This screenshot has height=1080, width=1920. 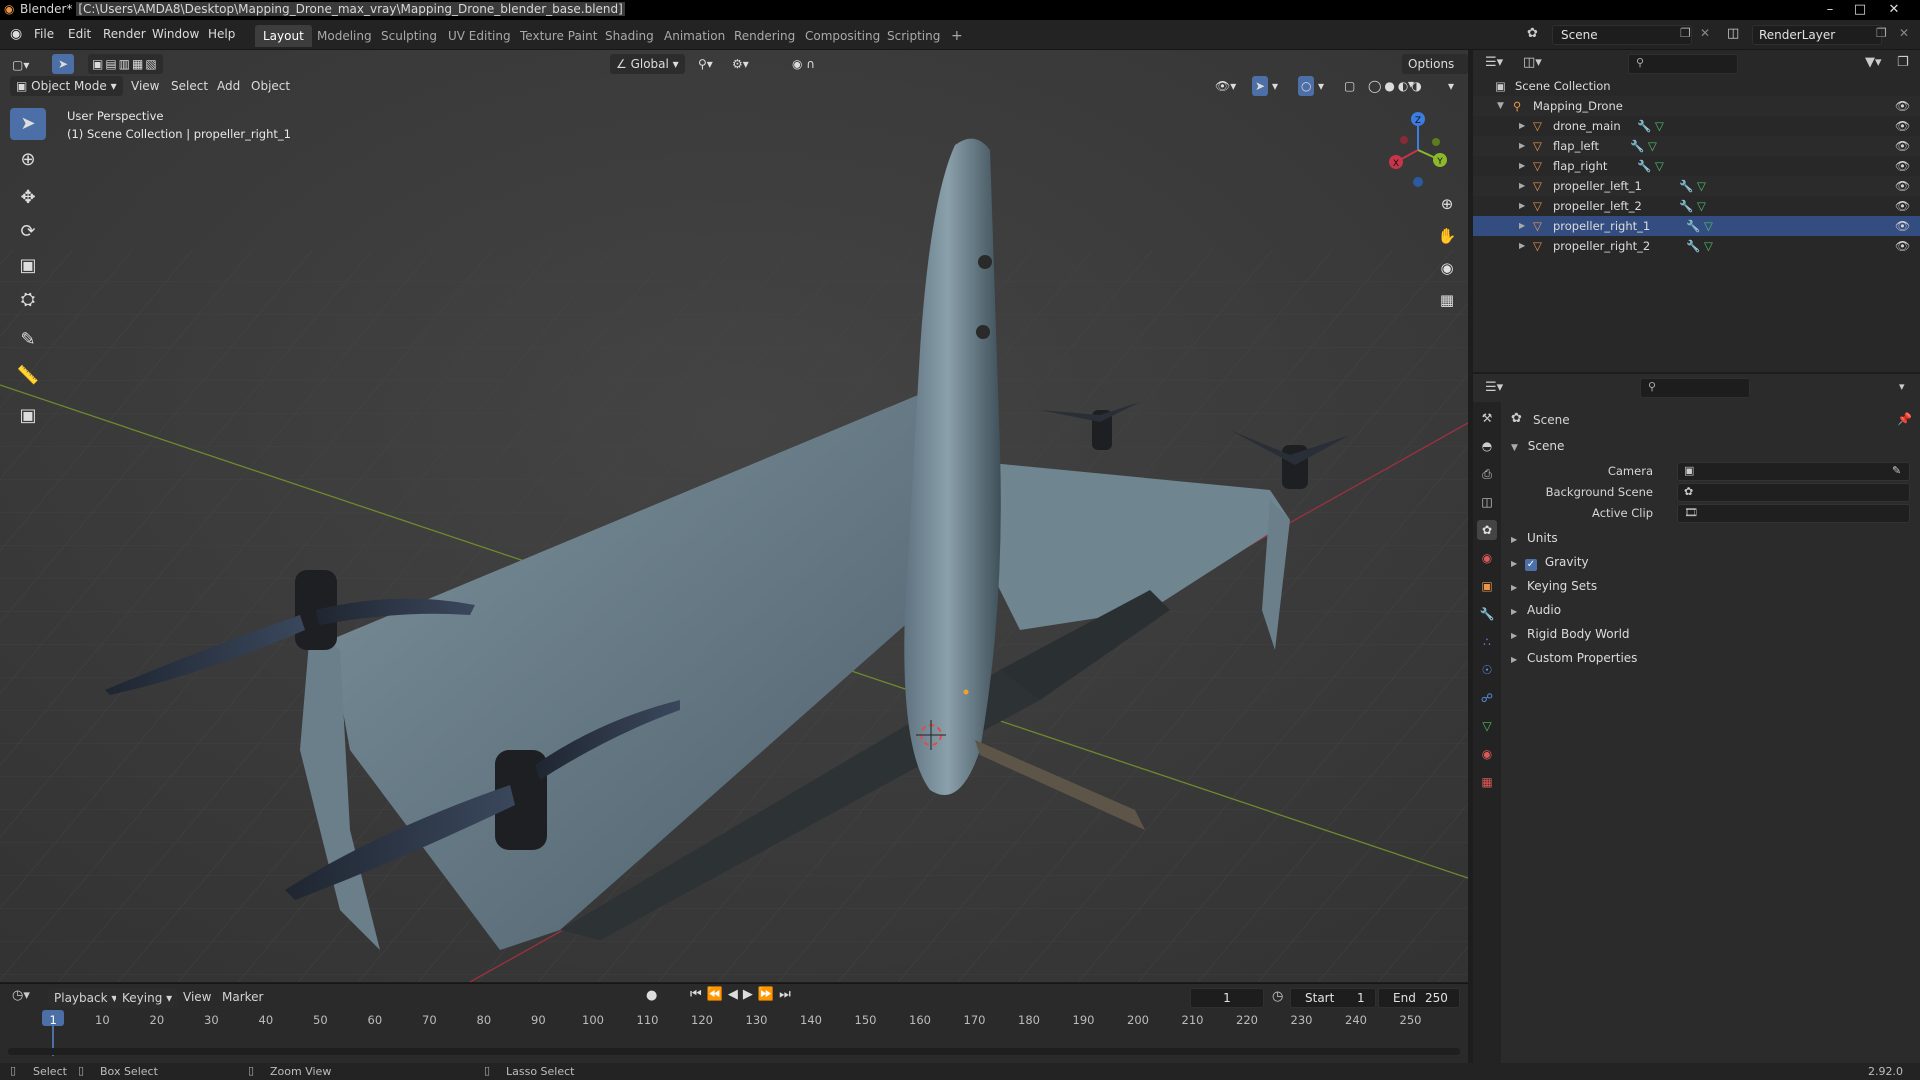 I want to click on timeline-marker-menu: Marker, so click(x=242, y=997).